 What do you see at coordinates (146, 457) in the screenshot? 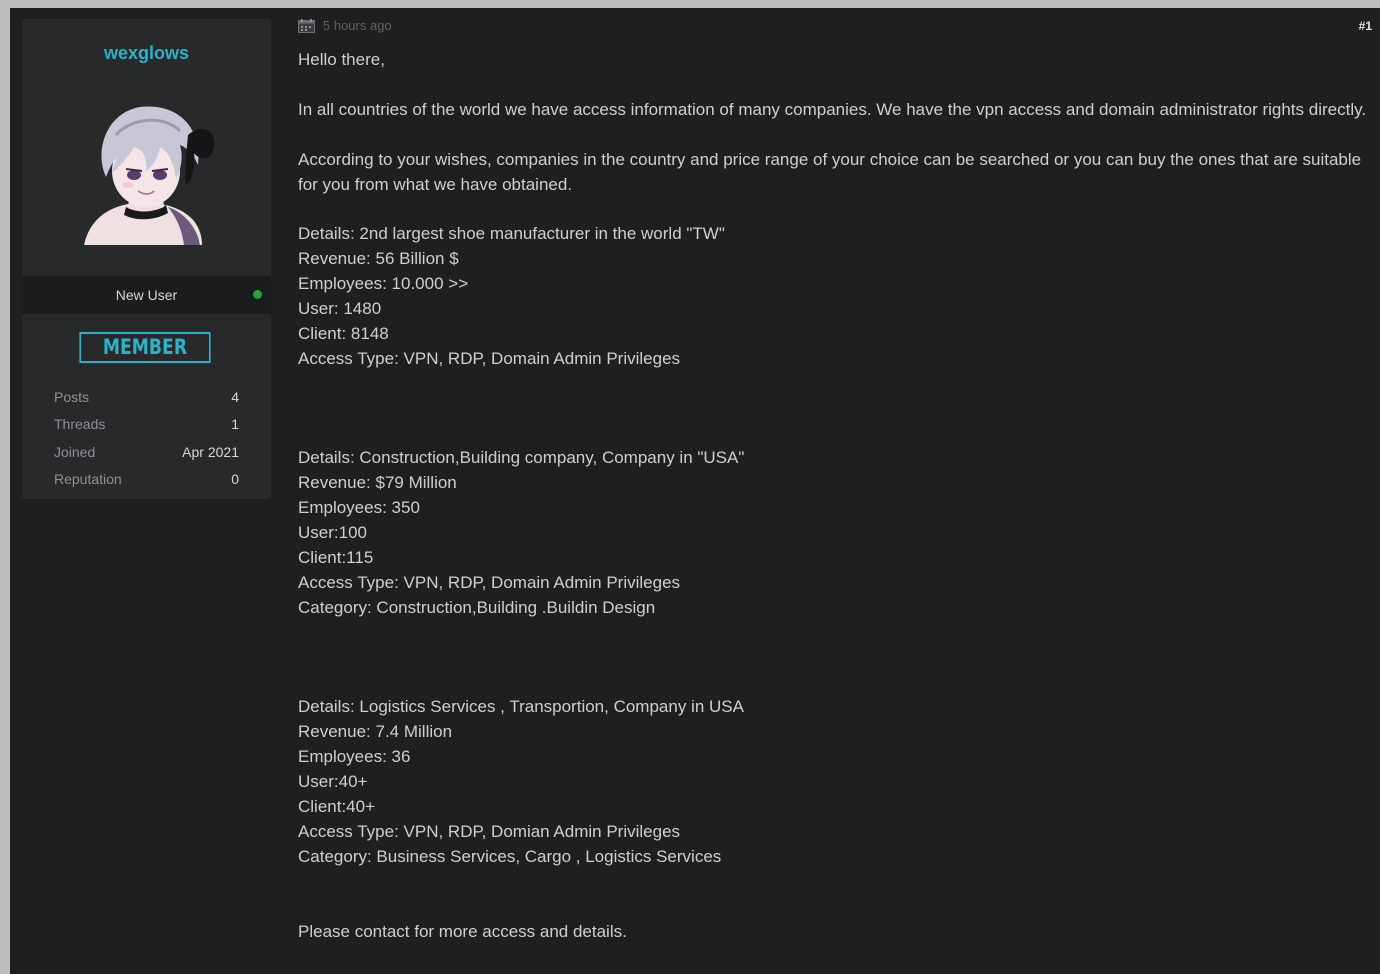
I see `stat-joined: Joined Apr 2021` at bounding box center [146, 457].